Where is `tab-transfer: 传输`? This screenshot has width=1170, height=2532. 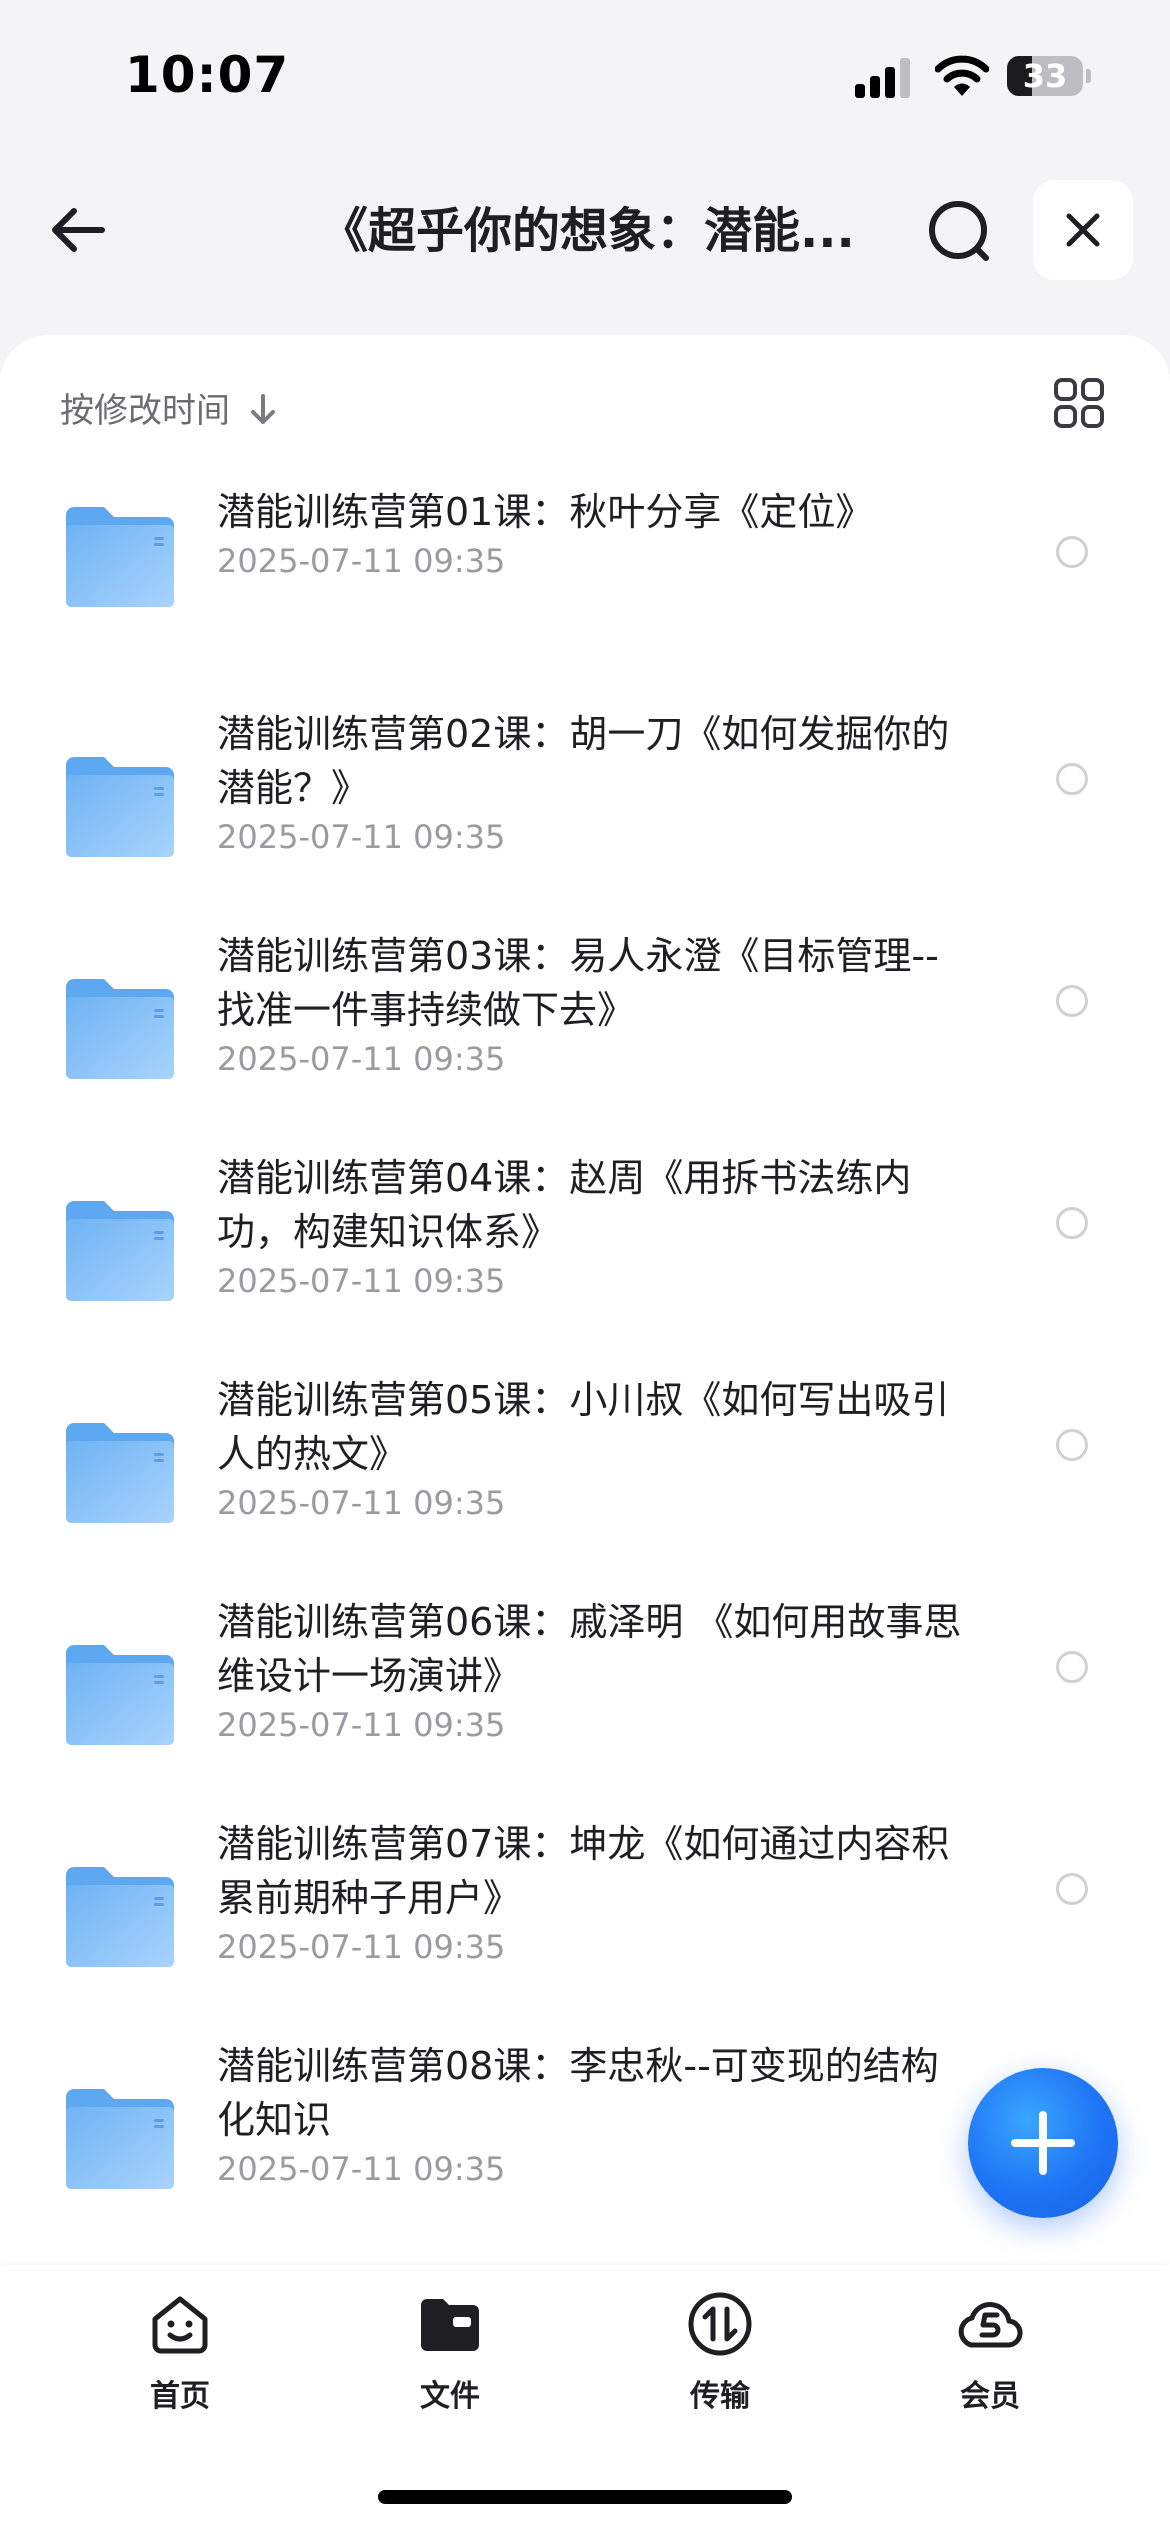
tab-transfer: 传输 is located at coordinates (720, 2361).